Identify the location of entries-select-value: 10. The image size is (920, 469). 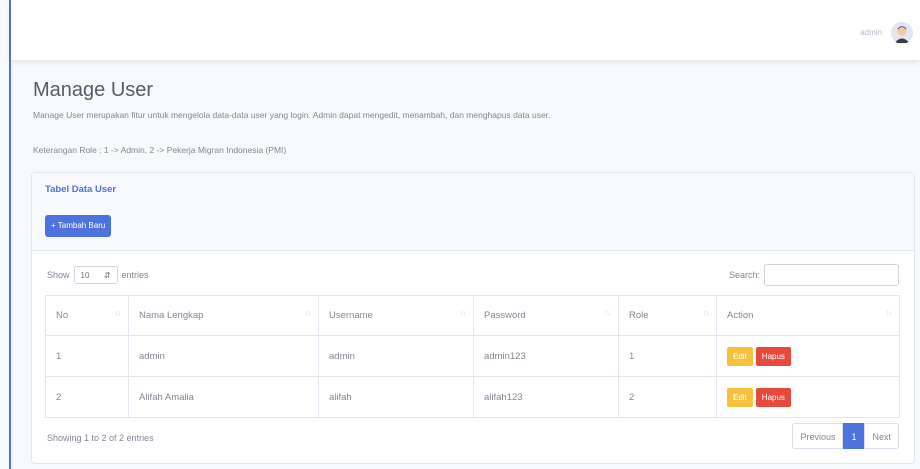
(85, 275).